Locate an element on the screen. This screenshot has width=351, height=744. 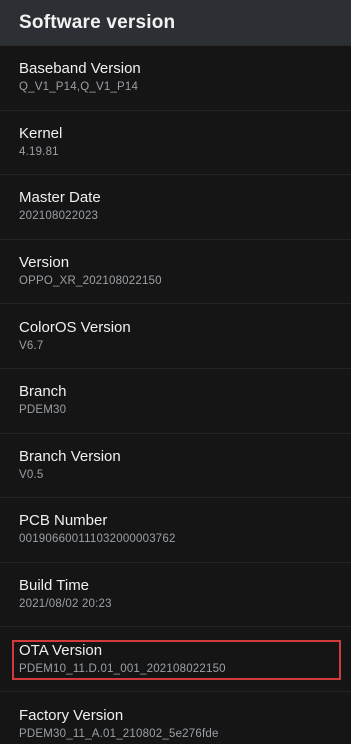
top-bar: Software version is located at coordinates (175, 23).